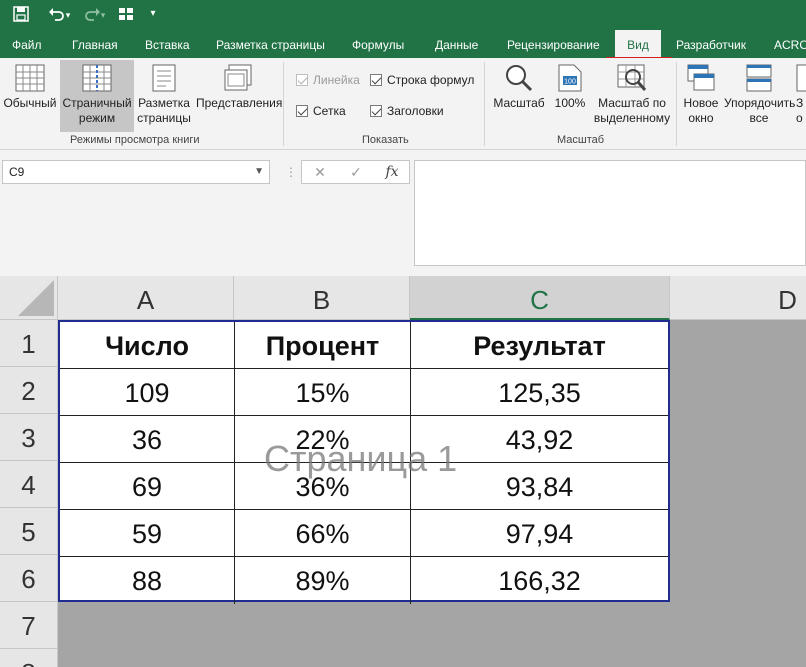 The height and width of the screenshot is (667, 806). What do you see at coordinates (801, 78) in the screenshot?
I see `freeze-panes-icon` at bounding box center [801, 78].